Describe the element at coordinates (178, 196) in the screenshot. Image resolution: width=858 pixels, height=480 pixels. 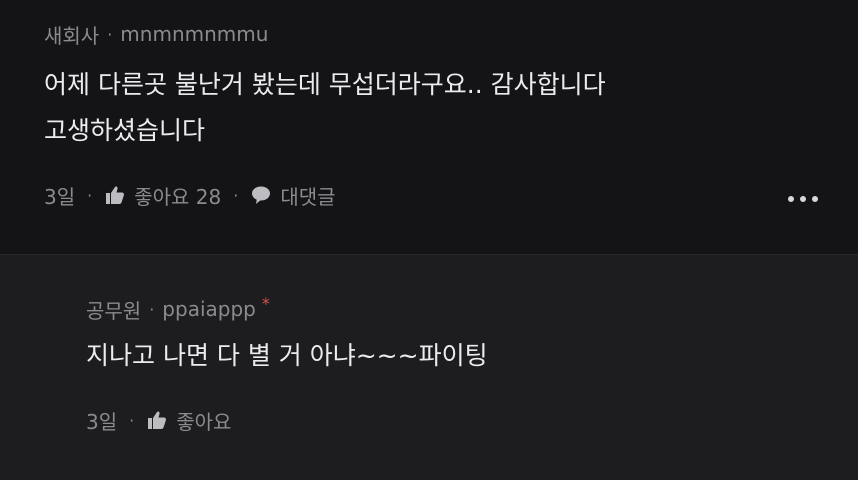
I see `like-count-label: 좋아요 28` at that location.